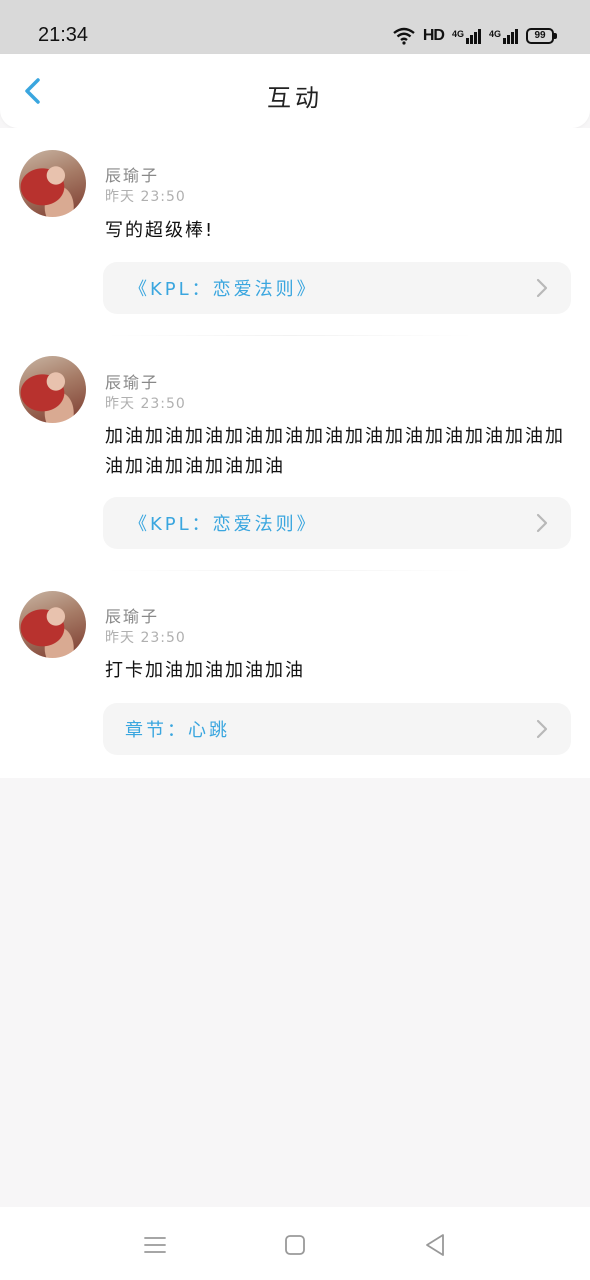  Describe the element at coordinates (337, 729) in the screenshot. I see `chapter-link-card: 章节：心跳` at that location.